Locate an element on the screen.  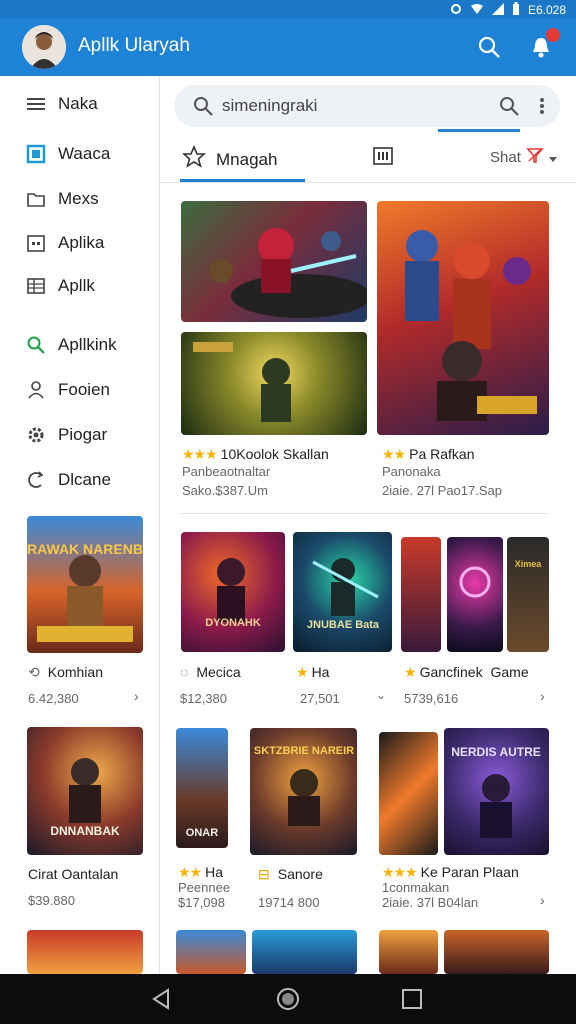
recents-icon is located at coordinates (412, 999).